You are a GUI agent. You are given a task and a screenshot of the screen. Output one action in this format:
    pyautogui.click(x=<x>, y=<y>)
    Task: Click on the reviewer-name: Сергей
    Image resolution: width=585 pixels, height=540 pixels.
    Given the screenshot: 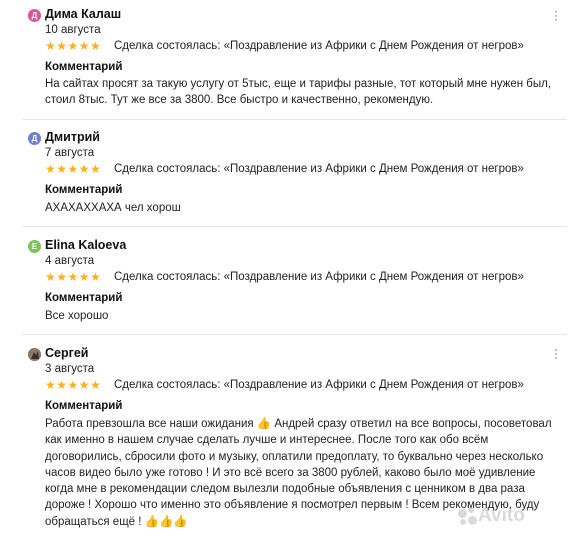 What is the action you would take?
    pyautogui.click(x=66, y=353)
    